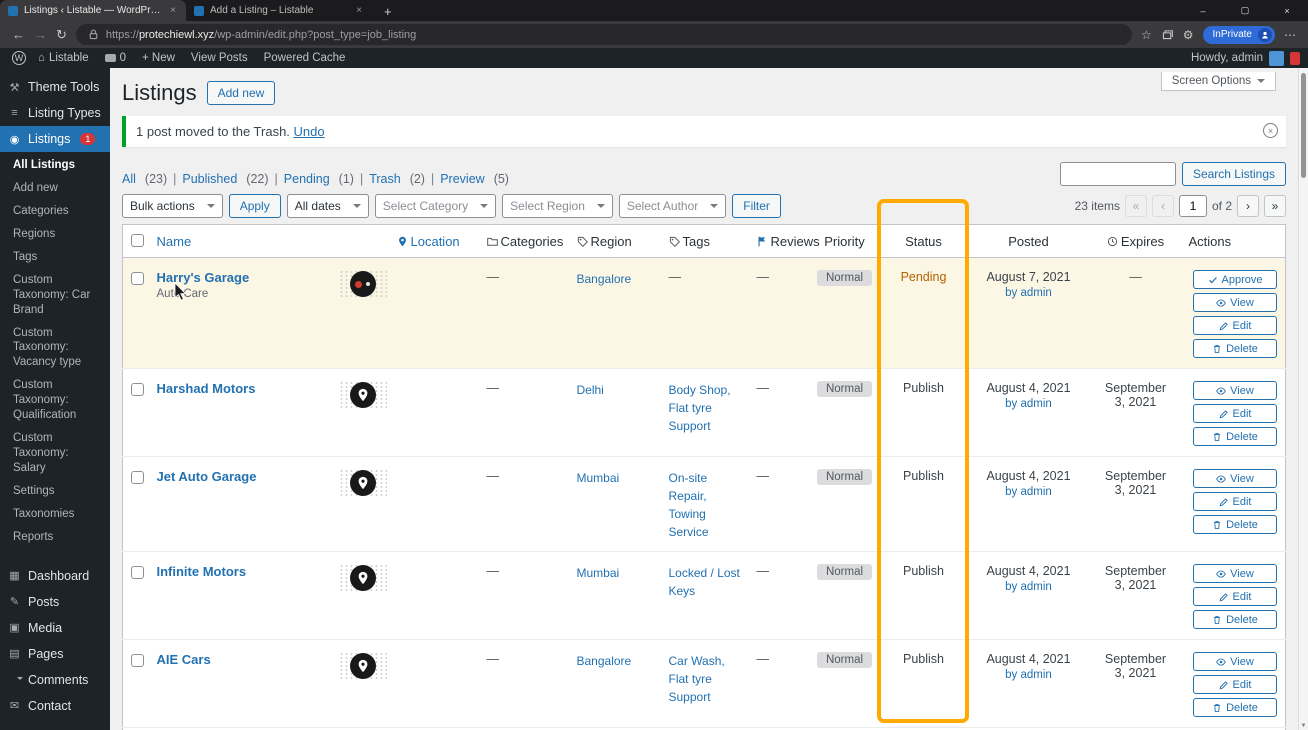 Image resolution: width=1308 pixels, height=730 pixels. What do you see at coordinates (55, 211) in the screenshot?
I see `sidebar-subitem-categories: Categories` at bounding box center [55, 211].